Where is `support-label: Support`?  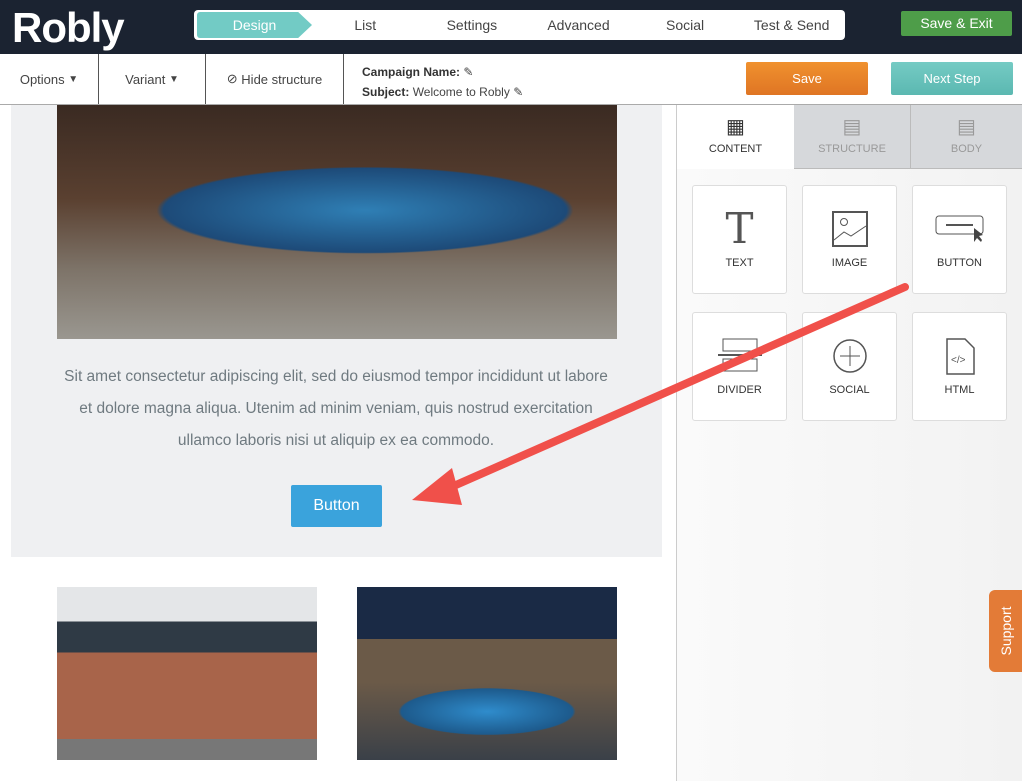
support-label: Support is located at coordinates (1005, 631).